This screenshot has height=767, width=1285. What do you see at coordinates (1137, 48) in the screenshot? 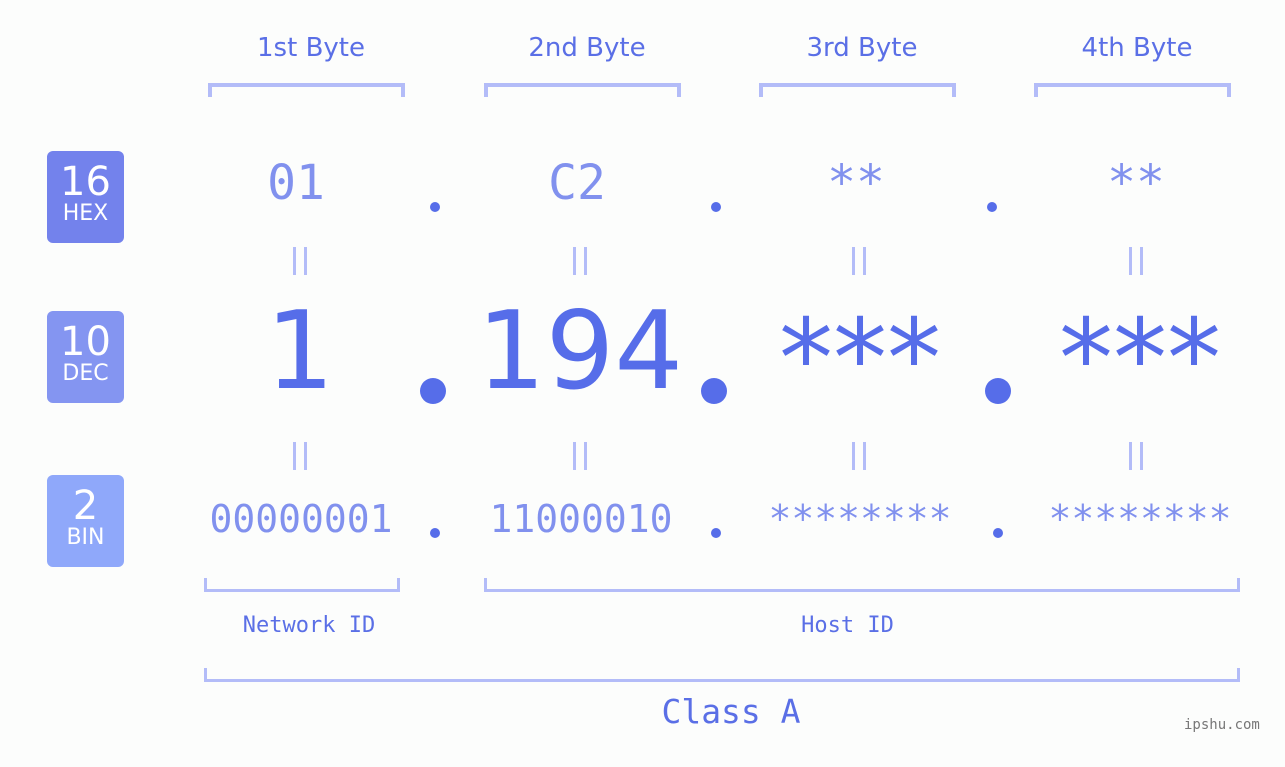
I see `byte-header-4: 4th Byte` at bounding box center [1137, 48].